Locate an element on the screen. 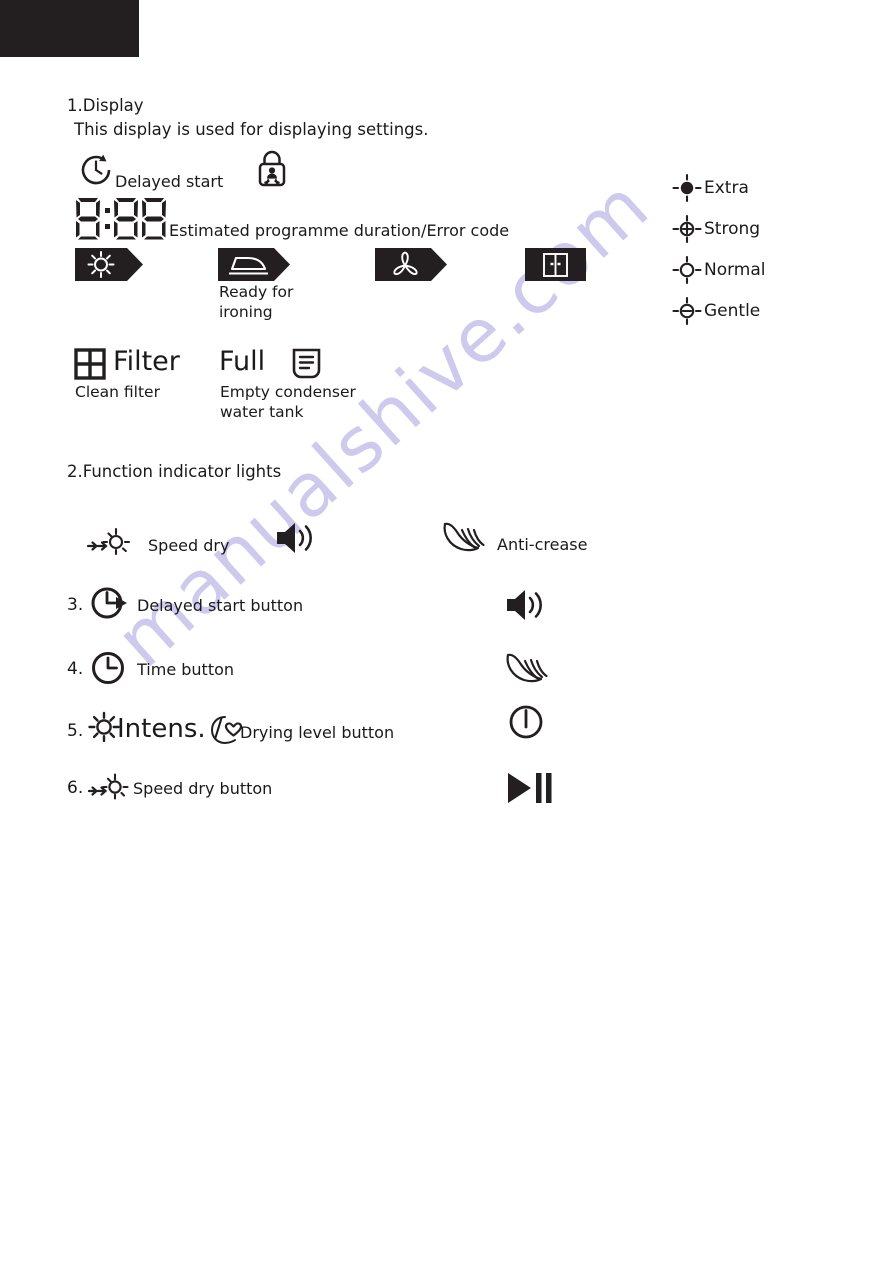  button-5-label: Drying level button is located at coordinates (317, 732).